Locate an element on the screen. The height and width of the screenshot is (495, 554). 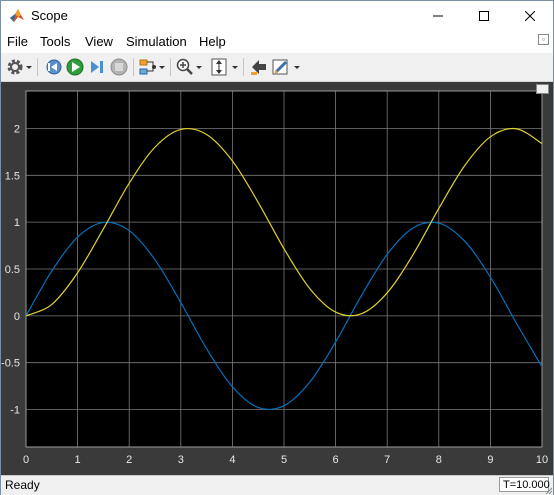
close-button is located at coordinates (530, 16).